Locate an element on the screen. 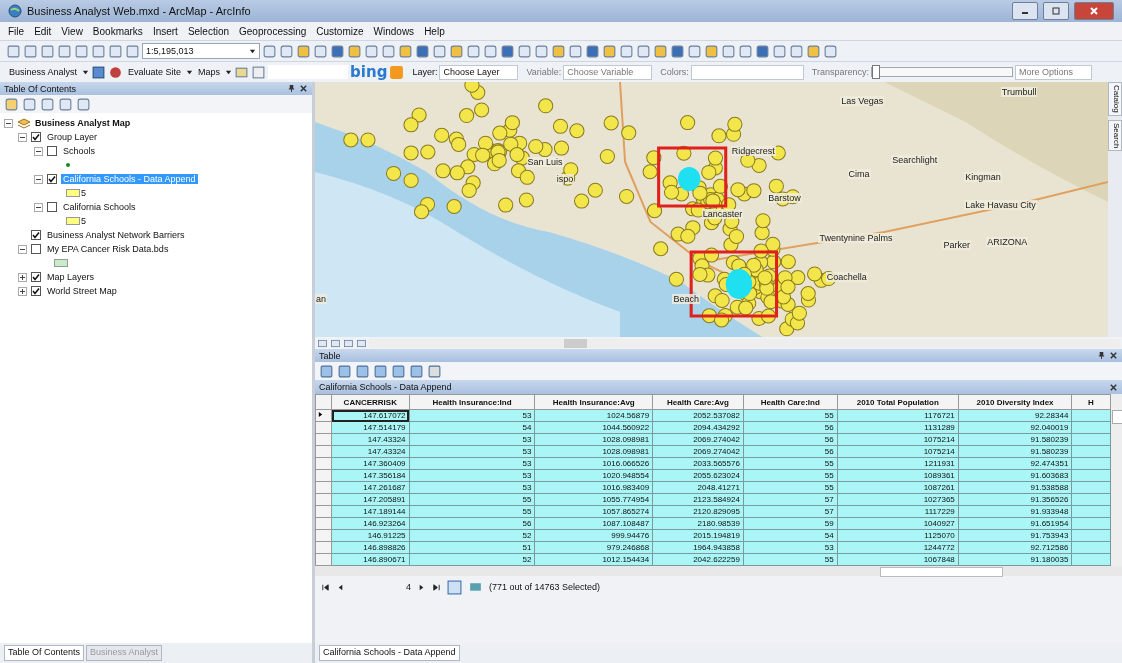 The image size is (1122, 663). menu-item: Selection is located at coordinates (208, 31).